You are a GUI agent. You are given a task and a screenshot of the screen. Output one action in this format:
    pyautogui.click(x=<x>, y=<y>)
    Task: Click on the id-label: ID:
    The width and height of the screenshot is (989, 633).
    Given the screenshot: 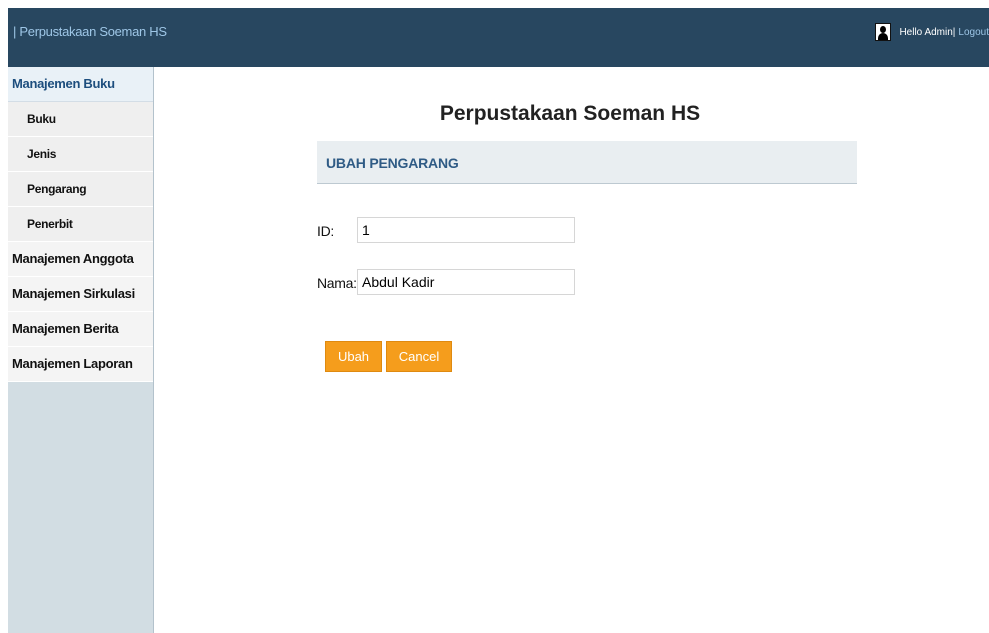 What is the action you would take?
    pyautogui.click(x=325, y=231)
    